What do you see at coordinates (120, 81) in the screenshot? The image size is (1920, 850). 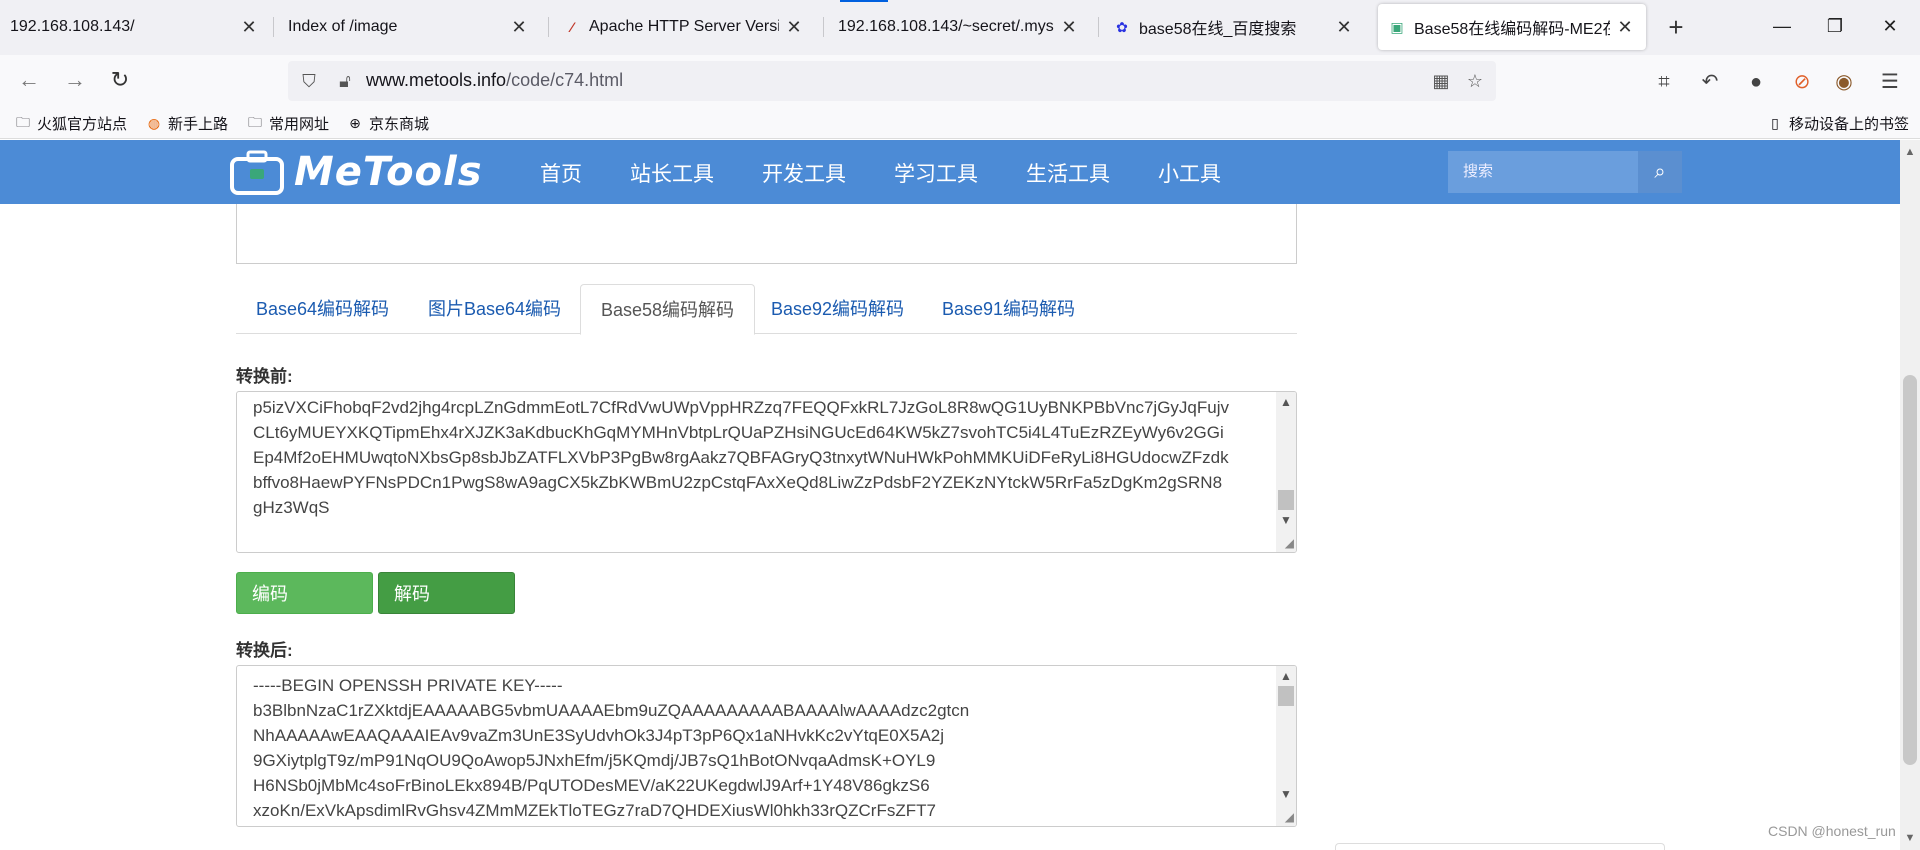 I see `reload-icon: ↻` at bounding box center [120, 81].